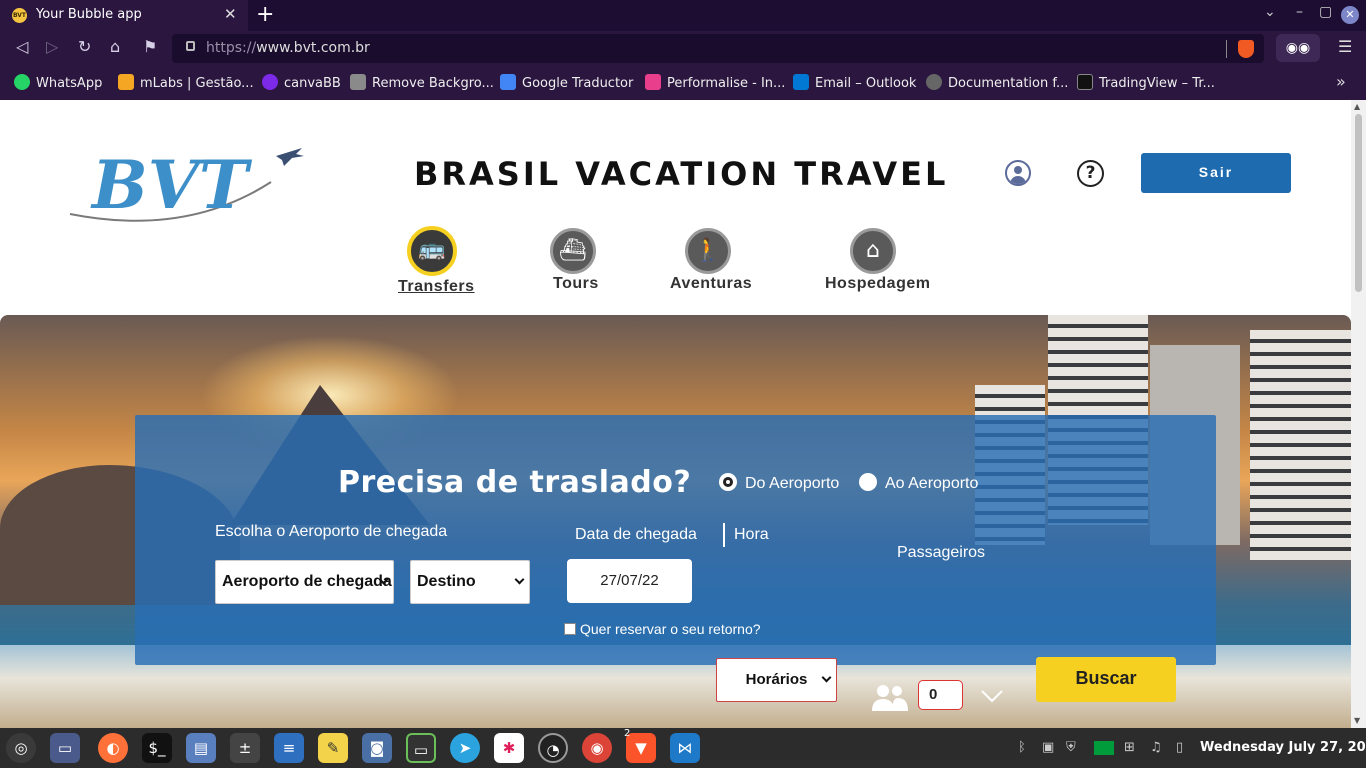 The width and height of the screenshot is (1366, 768). What do you see at coordinates (685, 748) in the screenshot?
I see `vscode-icon: ⋈` at bounding box center [685, 748].